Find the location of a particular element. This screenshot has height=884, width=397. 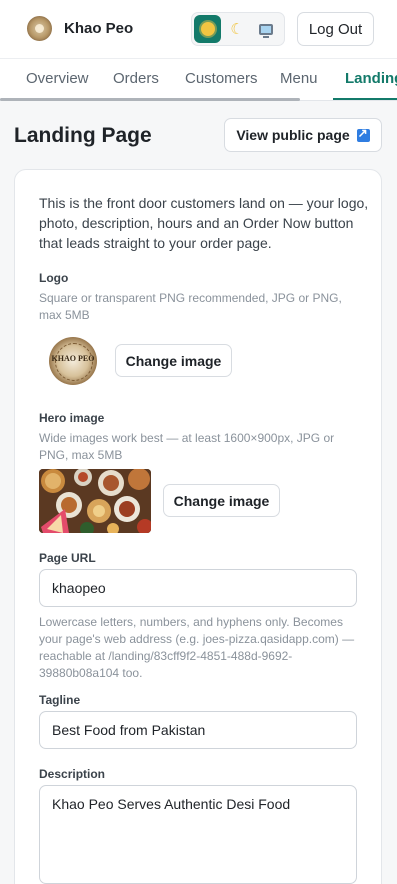

dark-theme-button: ☾ is located at coordinates (236, 29).